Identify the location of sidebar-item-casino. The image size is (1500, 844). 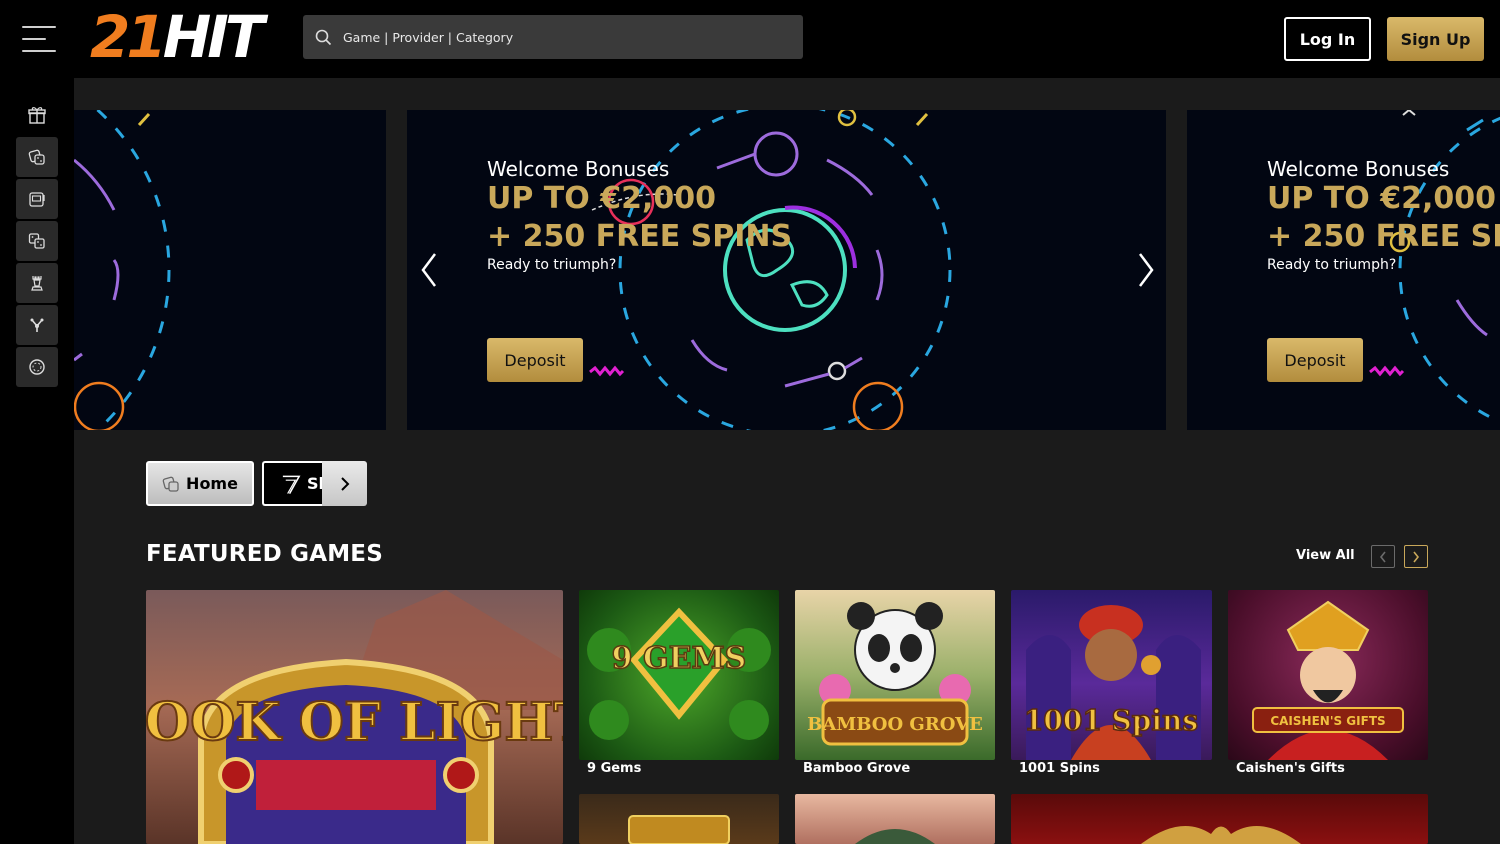
(37, 157).